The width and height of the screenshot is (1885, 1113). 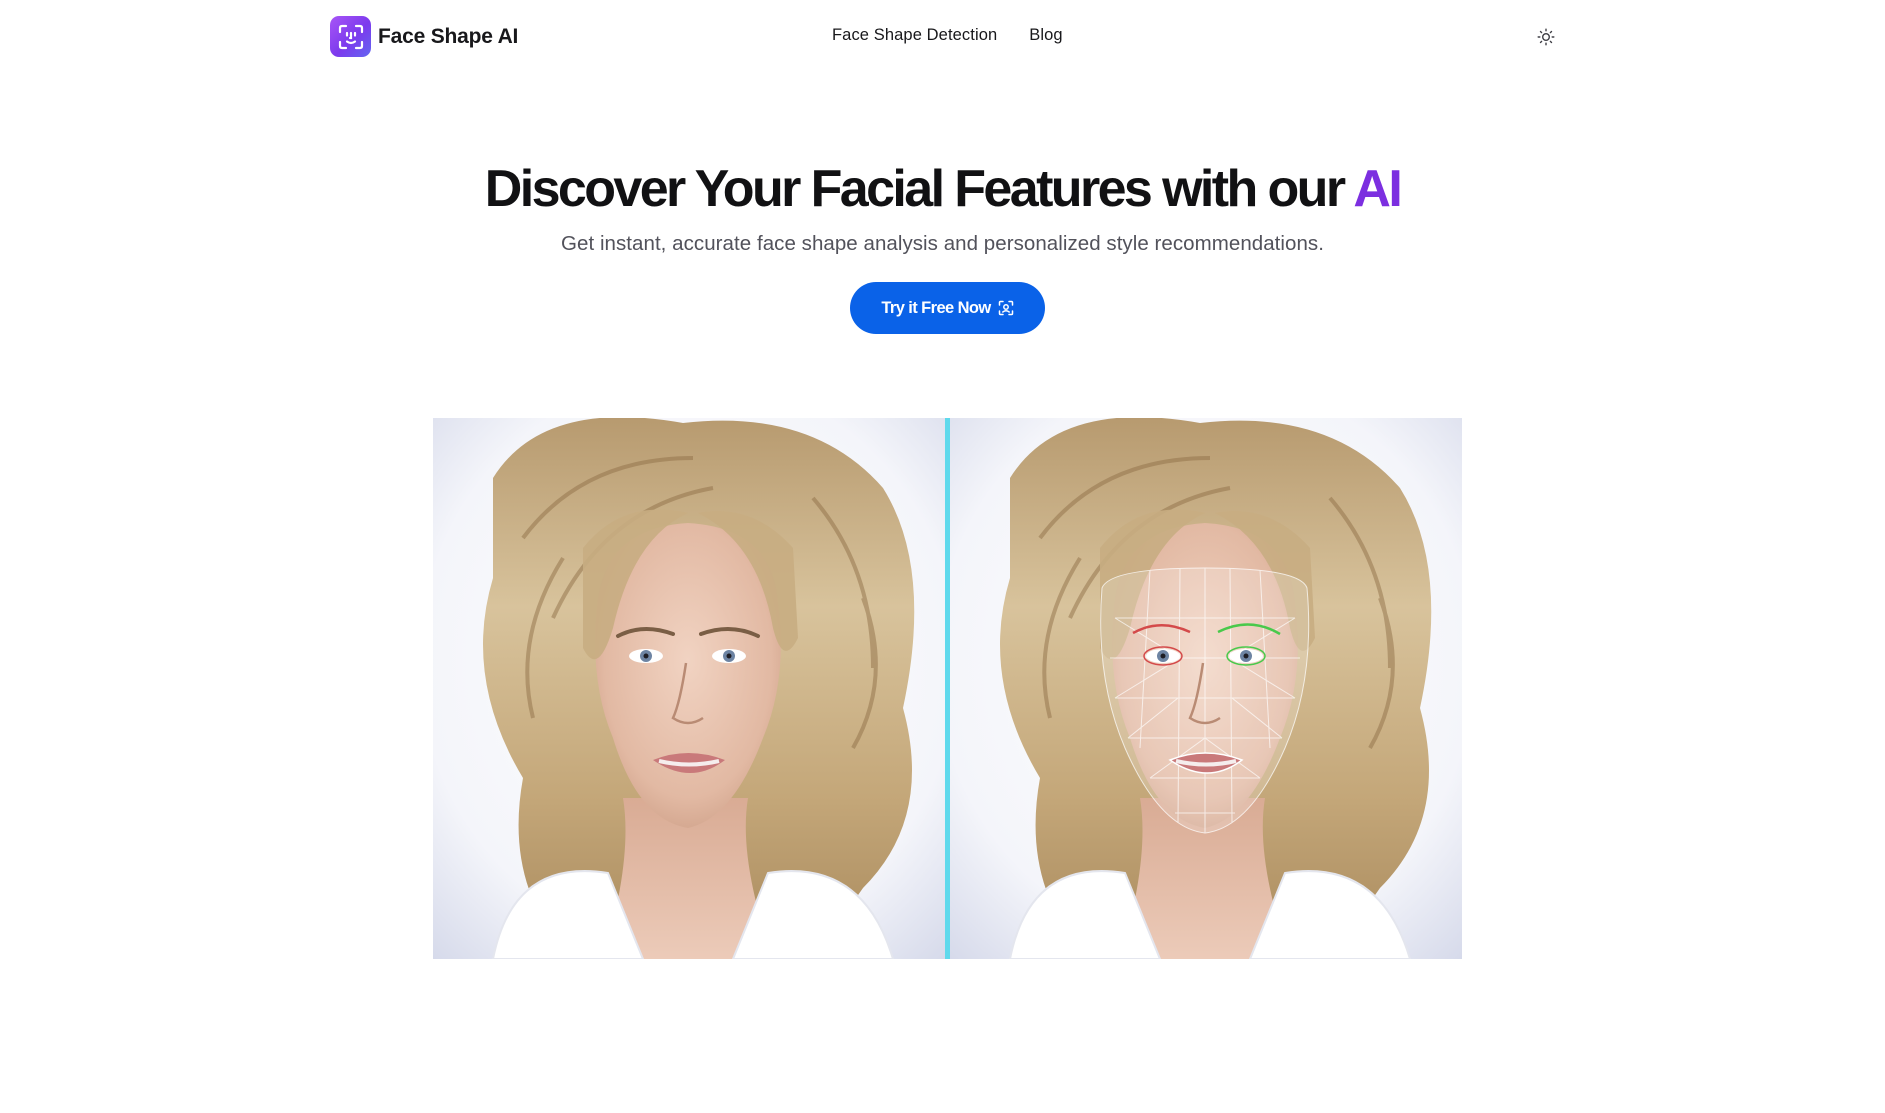 What do you see at coordinates (689, 688) in the screenshot?
I see `original-portrait` at bounding box center [689, 688].